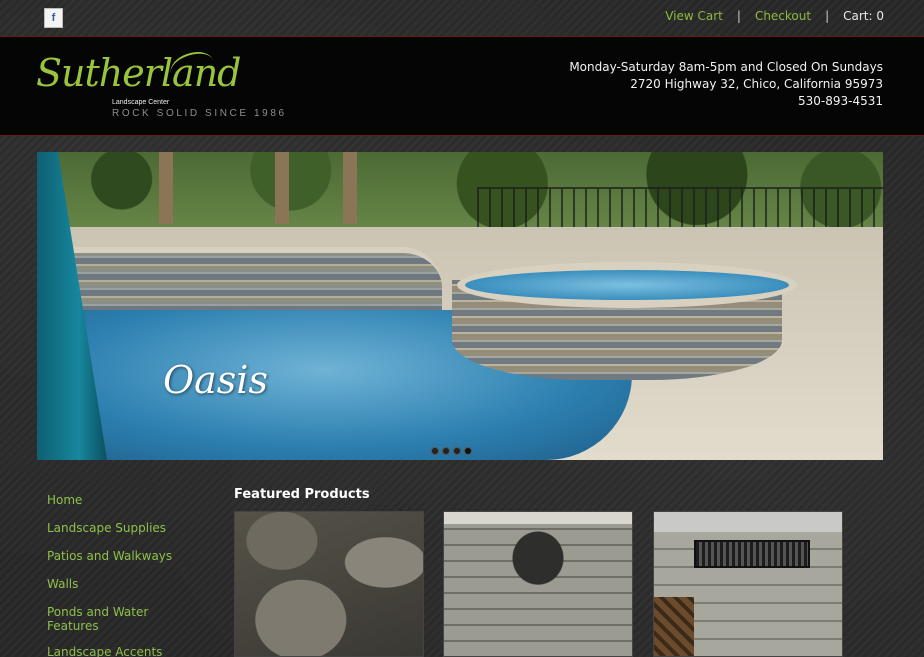  I want to click on sidebar-item-label: Walls, so click(62, 584).